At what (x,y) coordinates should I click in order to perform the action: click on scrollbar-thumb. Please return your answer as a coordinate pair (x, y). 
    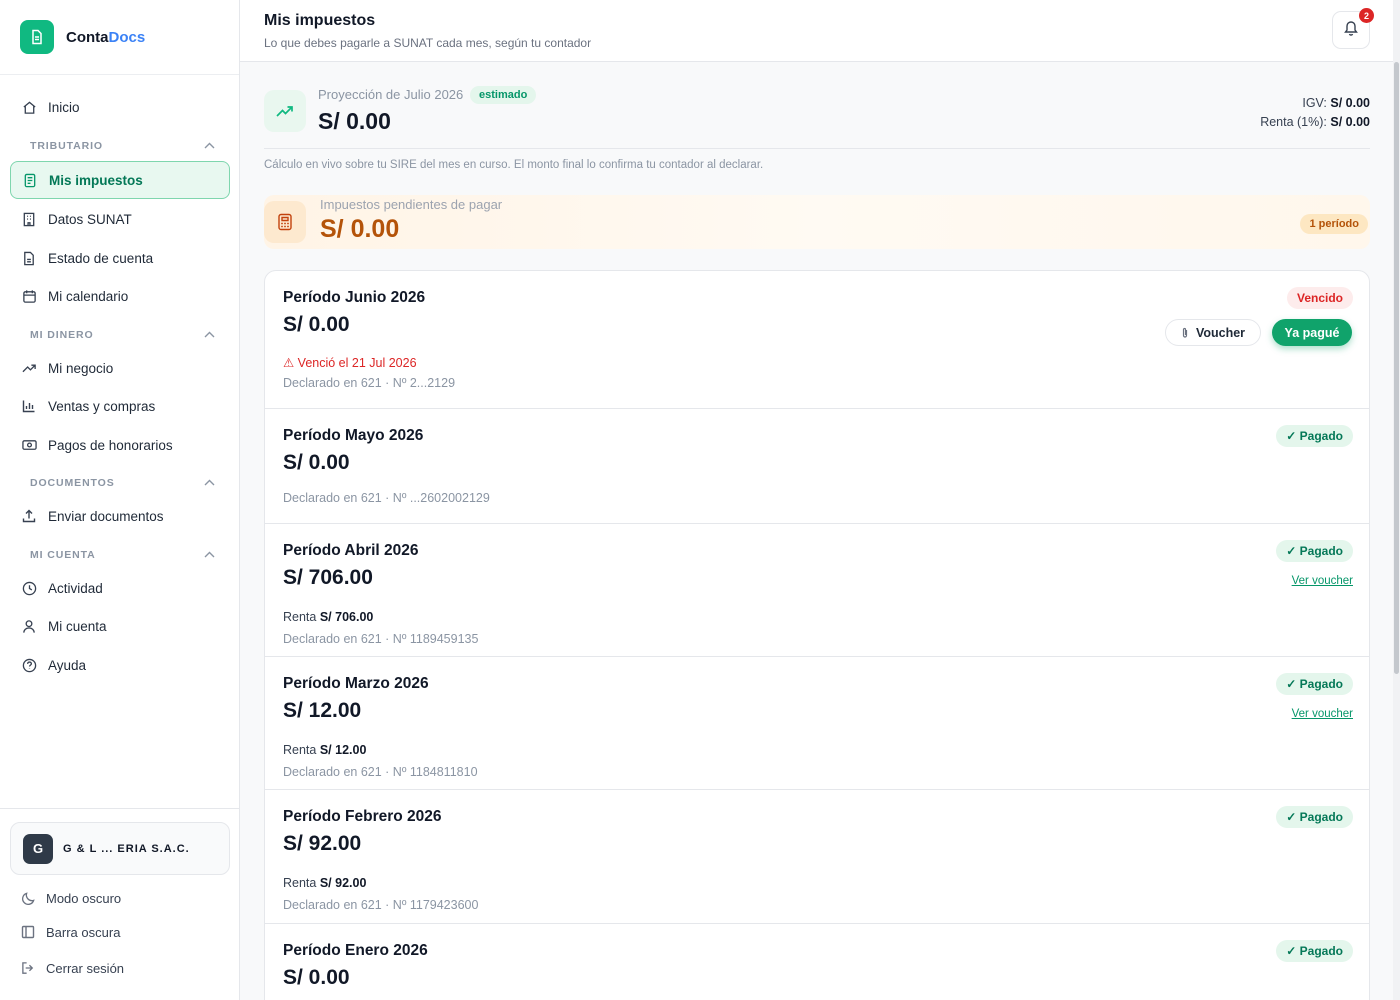
    Looking at the image, I should click on (1396, 368).